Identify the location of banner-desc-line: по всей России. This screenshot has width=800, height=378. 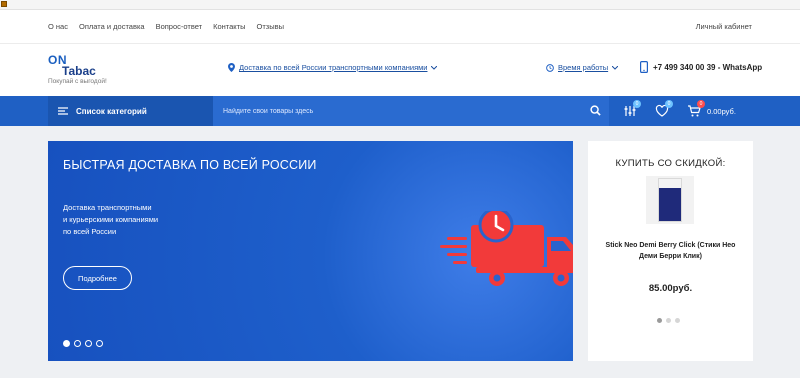
(90, 231).